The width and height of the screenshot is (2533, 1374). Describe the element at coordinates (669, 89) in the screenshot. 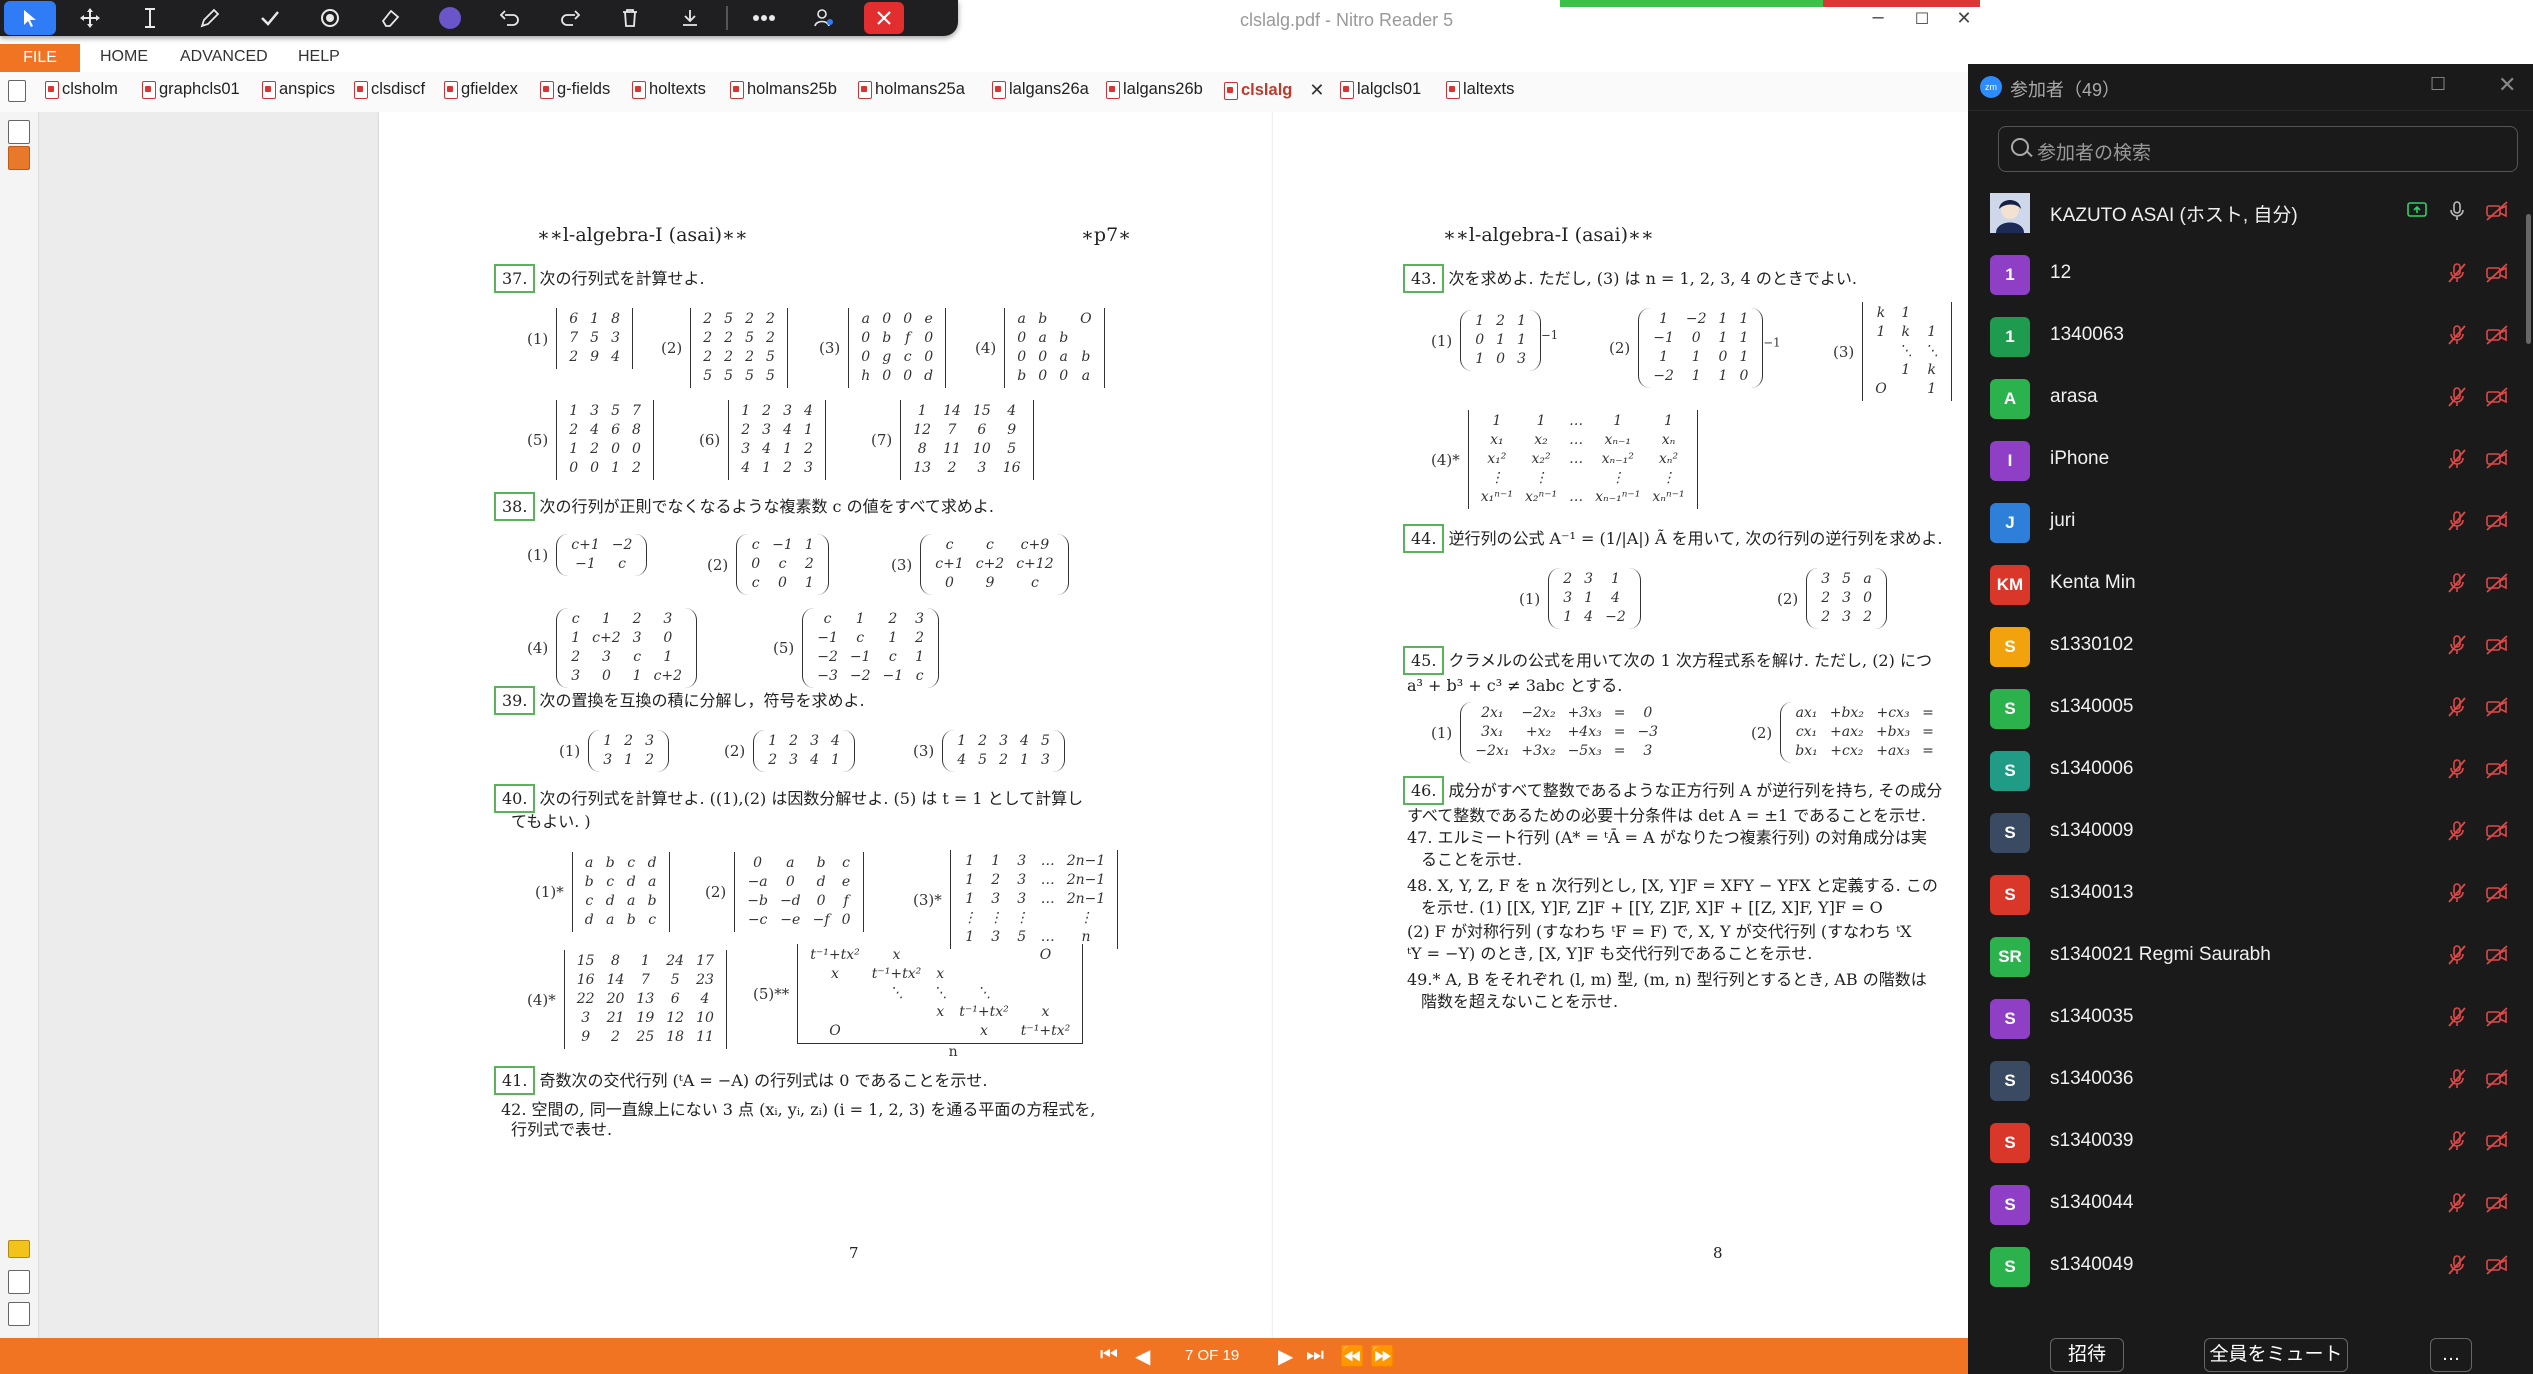

I see `tab-holtexts: holtexts` at that location.